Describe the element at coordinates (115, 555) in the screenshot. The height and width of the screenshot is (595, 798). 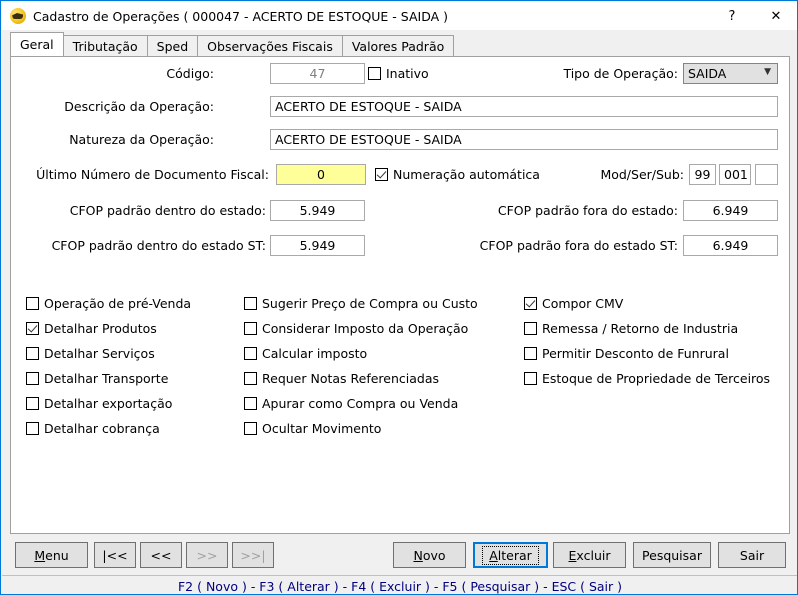
I see `first-record-button: |<<` at that location.